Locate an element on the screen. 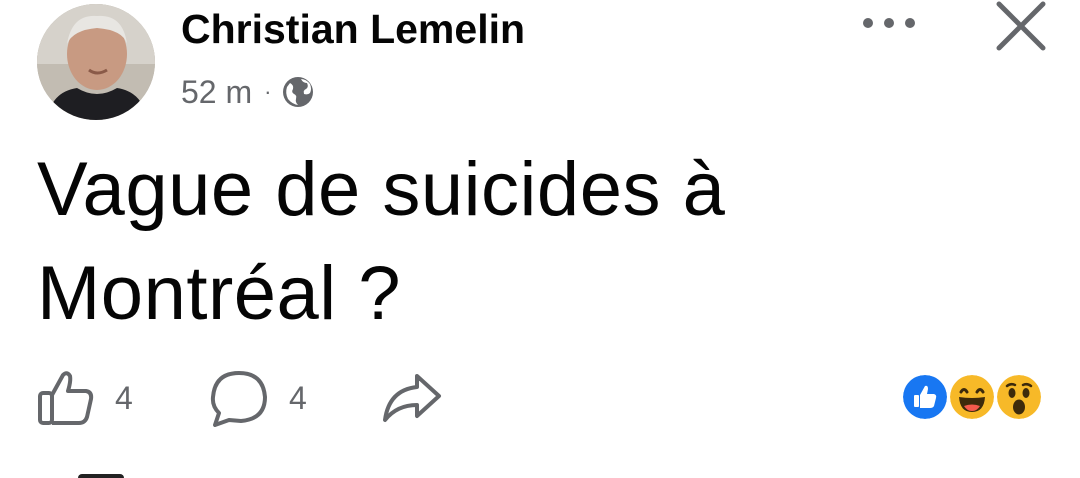 The image size is (1080, 478). comment-icon is located at coordinates (238, 399).